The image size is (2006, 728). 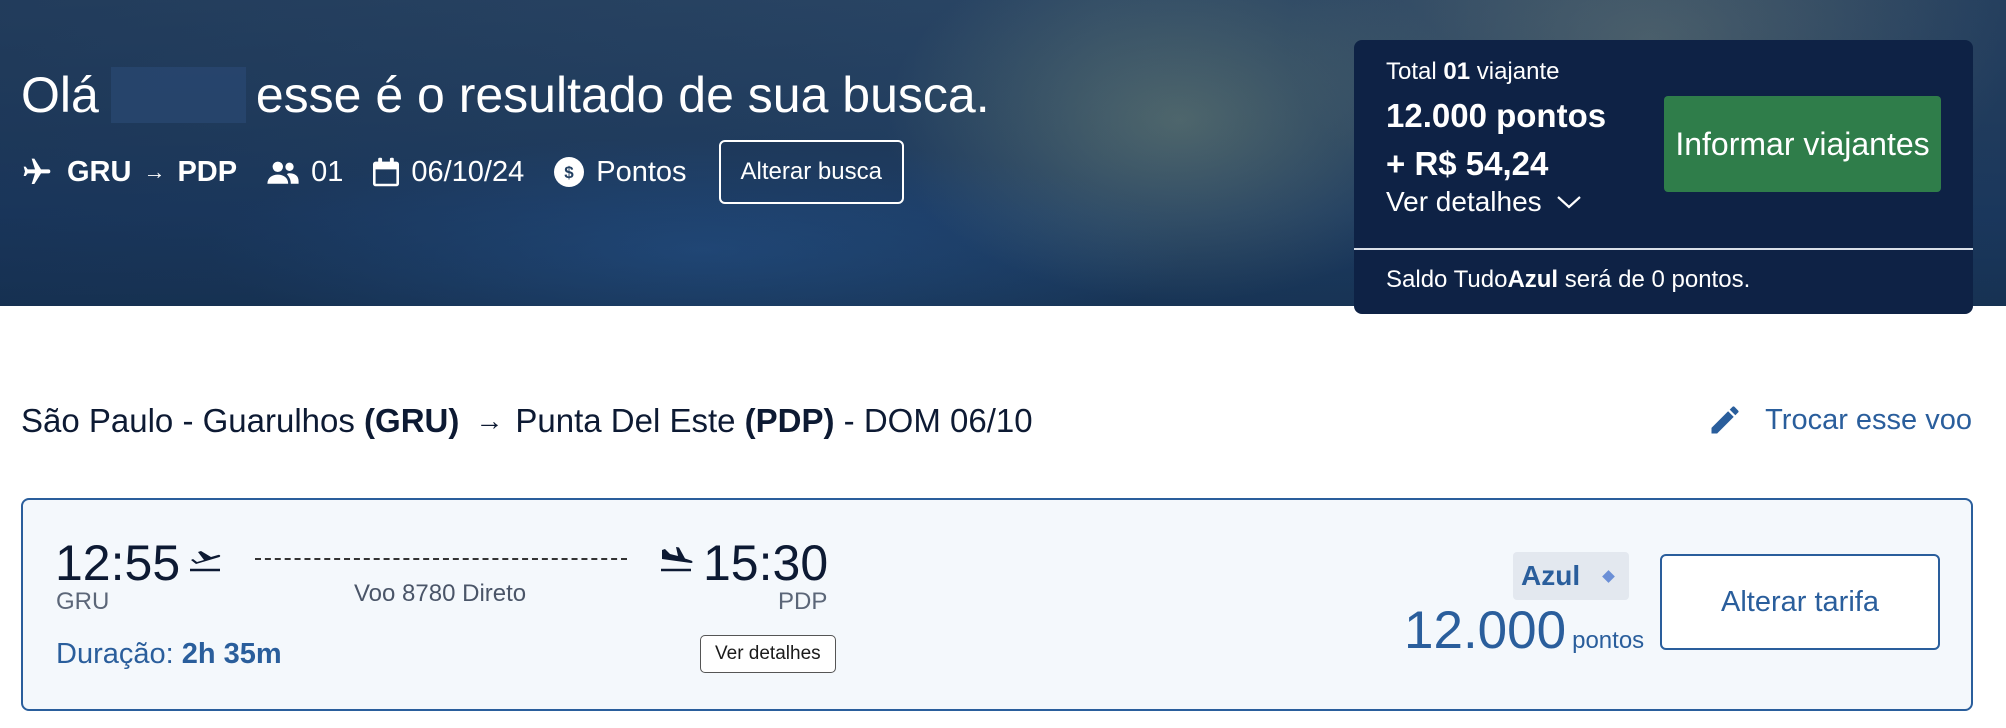 What do you see at coordinates (386, 172) in the screenshot?
I see `calendar-icon` at bounding box center [386, 172].